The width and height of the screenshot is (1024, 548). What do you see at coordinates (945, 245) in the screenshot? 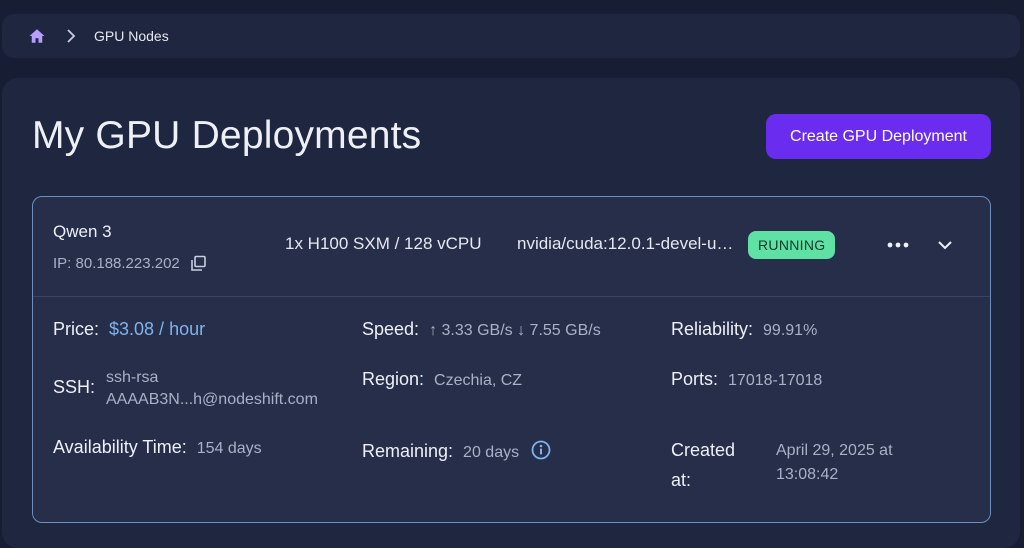
I see `chevron-down-icon` at bounding box center [945, 245].